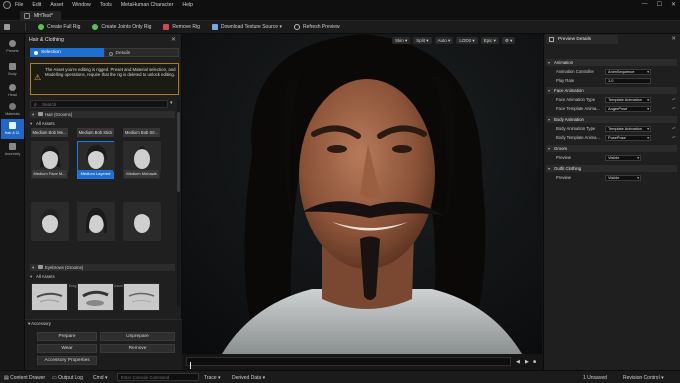  Describe the element at coordinates (7, 5) in the screenshot. I see `unreal-logo-icon` at that location.